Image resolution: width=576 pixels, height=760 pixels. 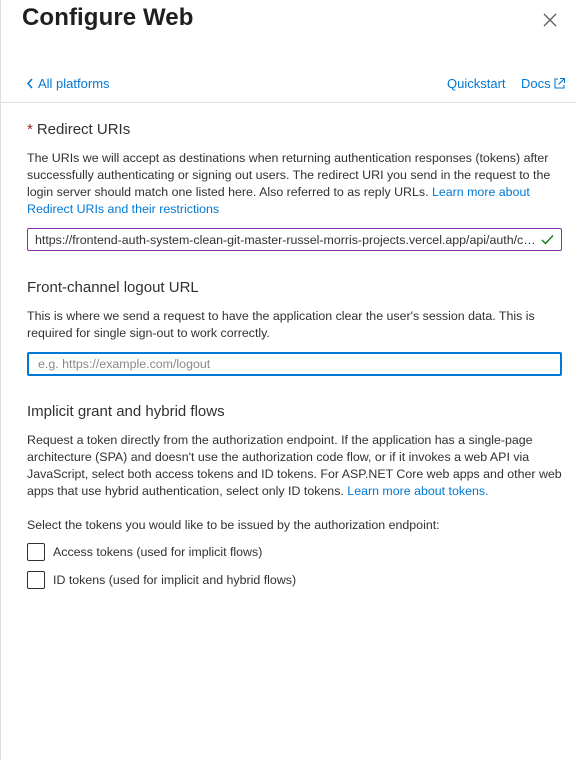 I want to click on access-tokens-option: Access tokens (used for implicit flows), so click(x=144, y=552).